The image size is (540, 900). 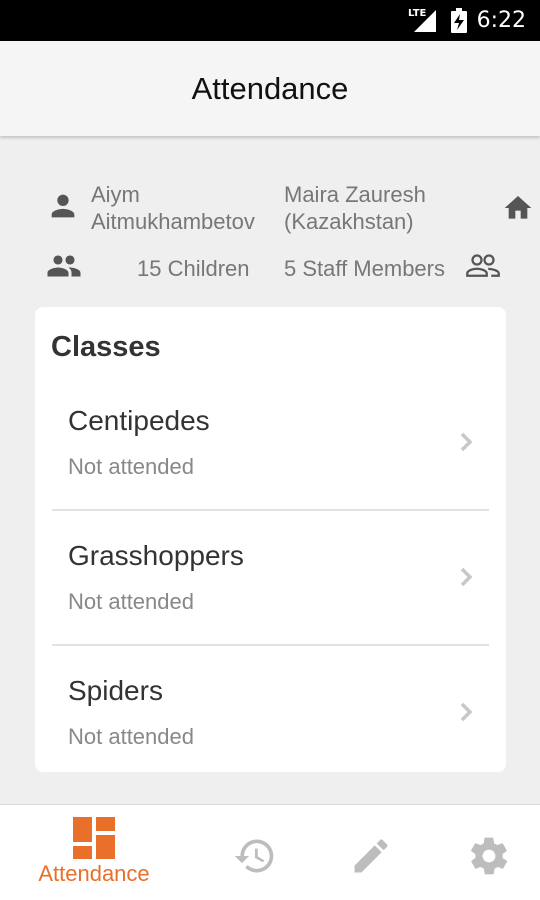 What do you see at coordinates (193, 268) in the screenshot?
I see `children-count: 15 Children` at bounding box center [193, 268].